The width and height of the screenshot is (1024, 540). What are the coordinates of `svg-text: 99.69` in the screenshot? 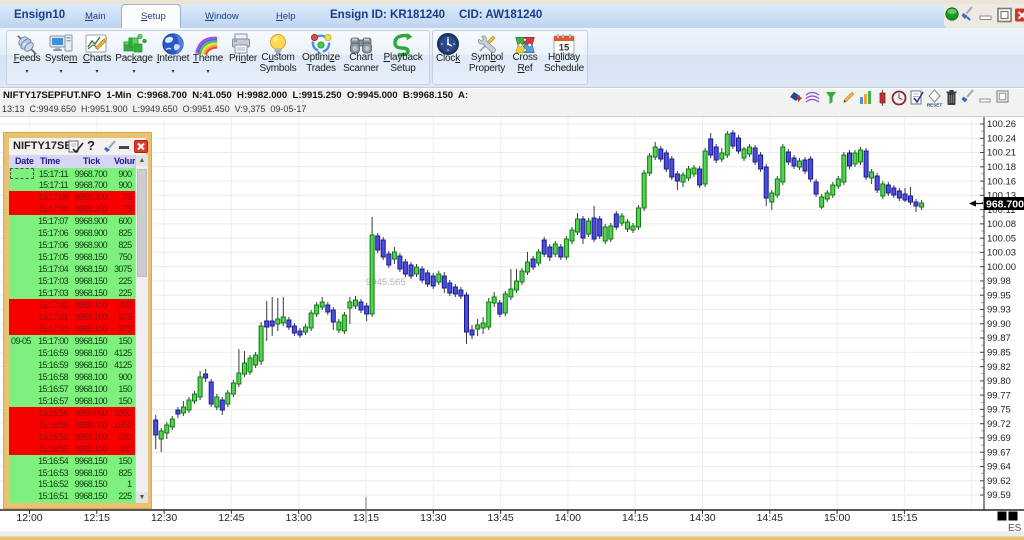 It's located at (999, 438).